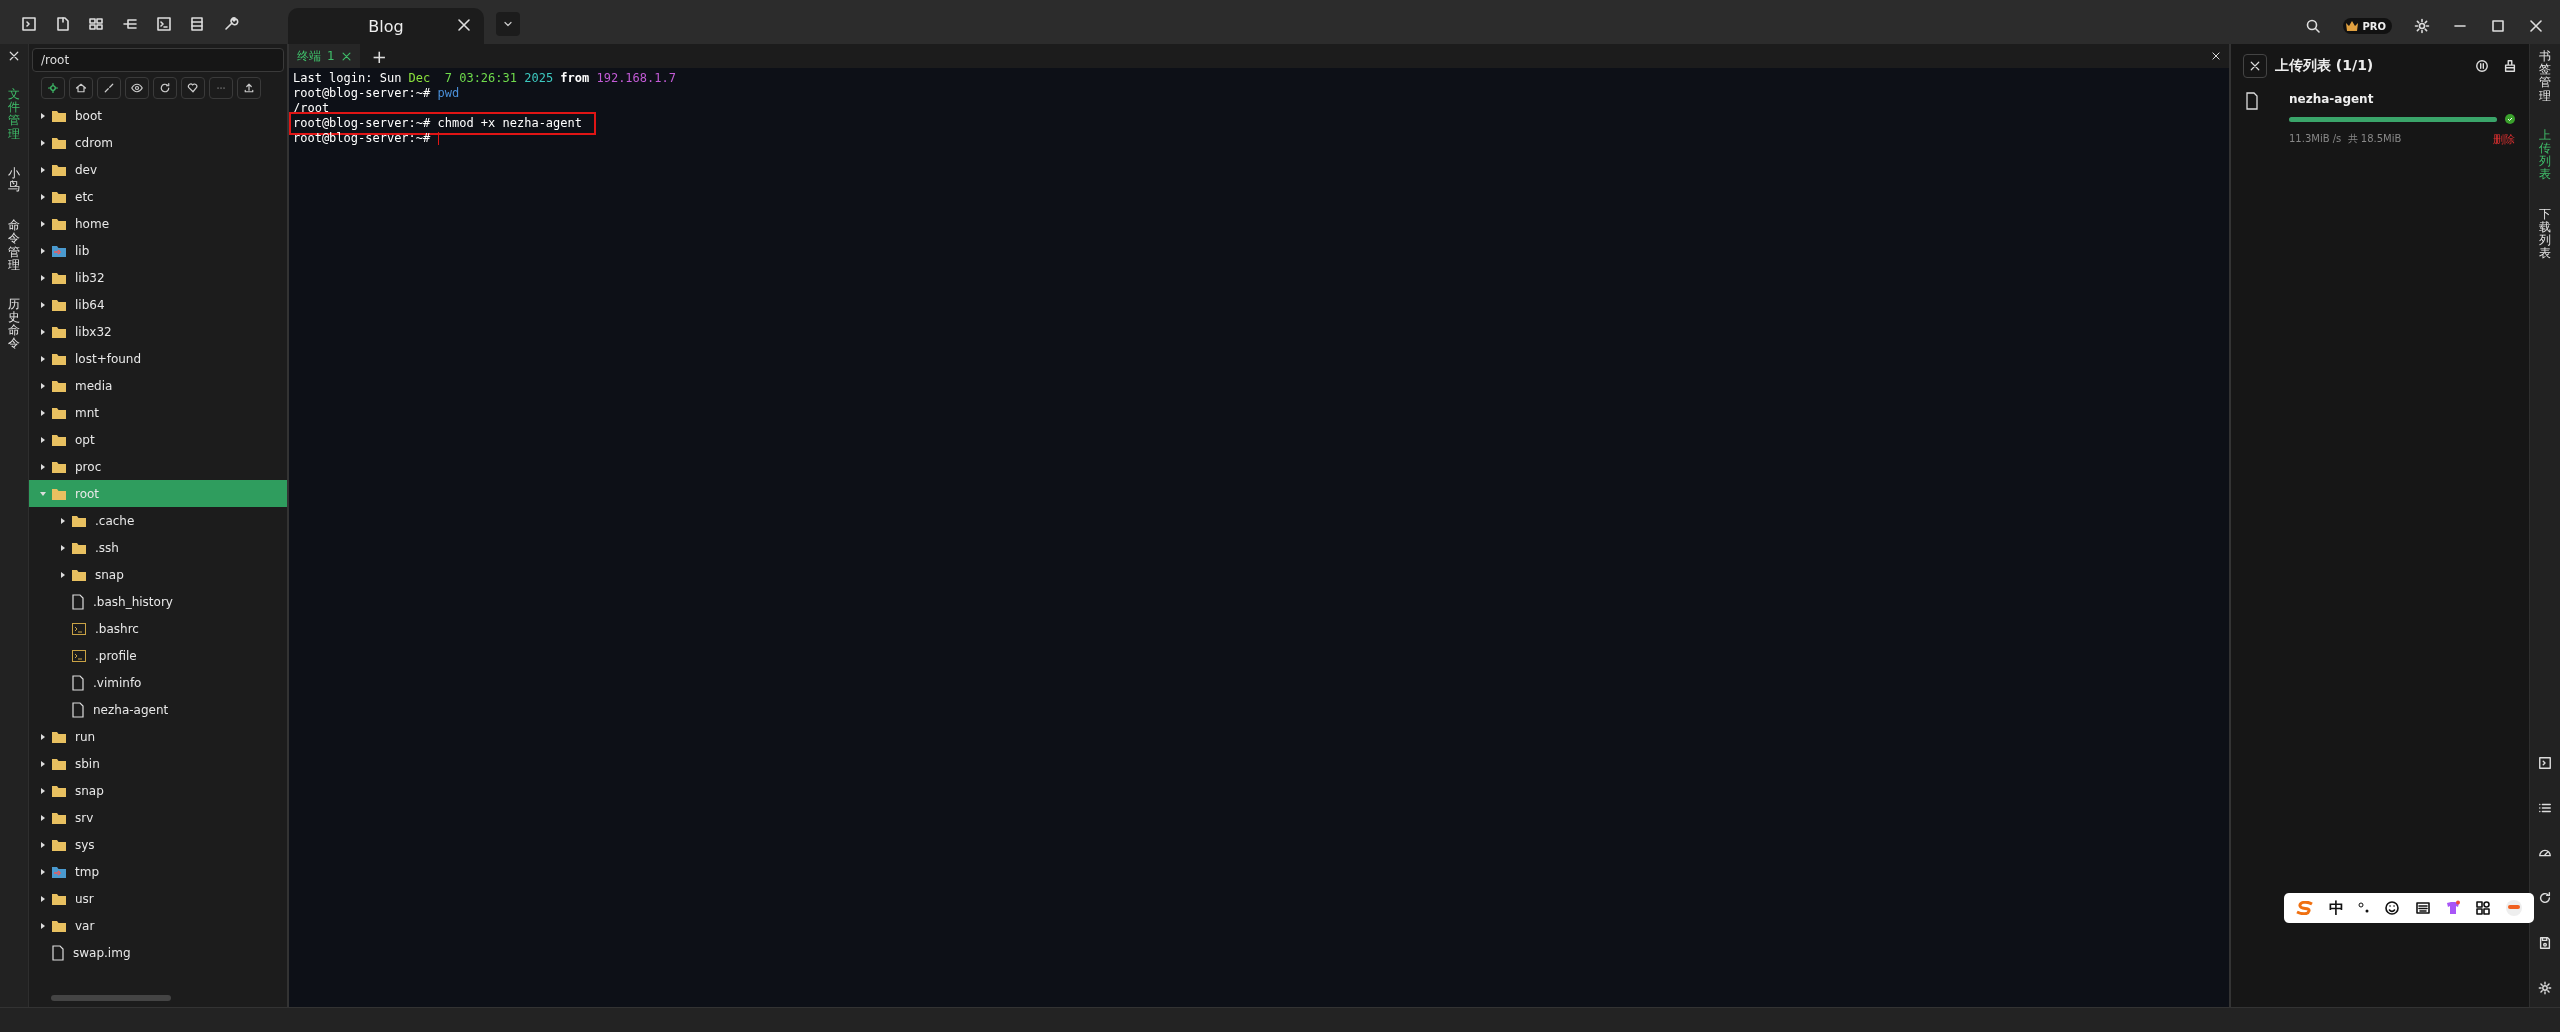 This screenshot has height=1032, width=2560. What do you see at coordinates (130, 24) in the screenshot?
I see `sitemap-icon` at bounding box center [130, 24].